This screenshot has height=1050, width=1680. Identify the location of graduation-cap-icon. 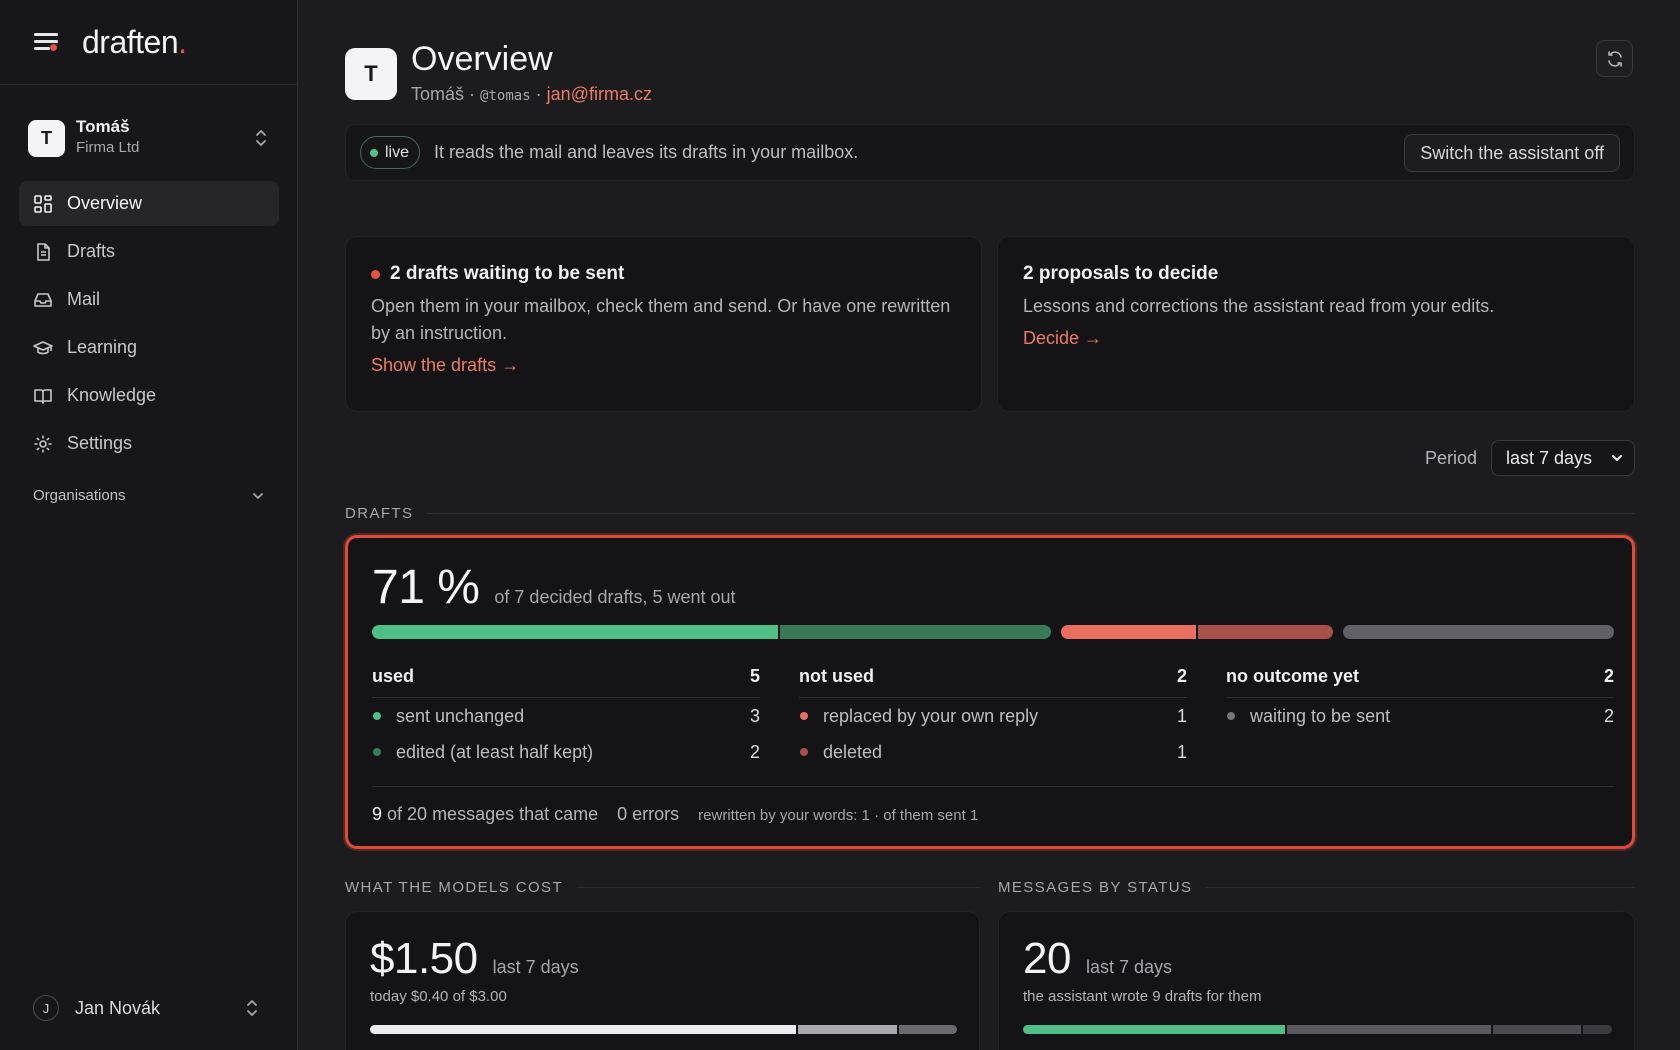
(43, 347).